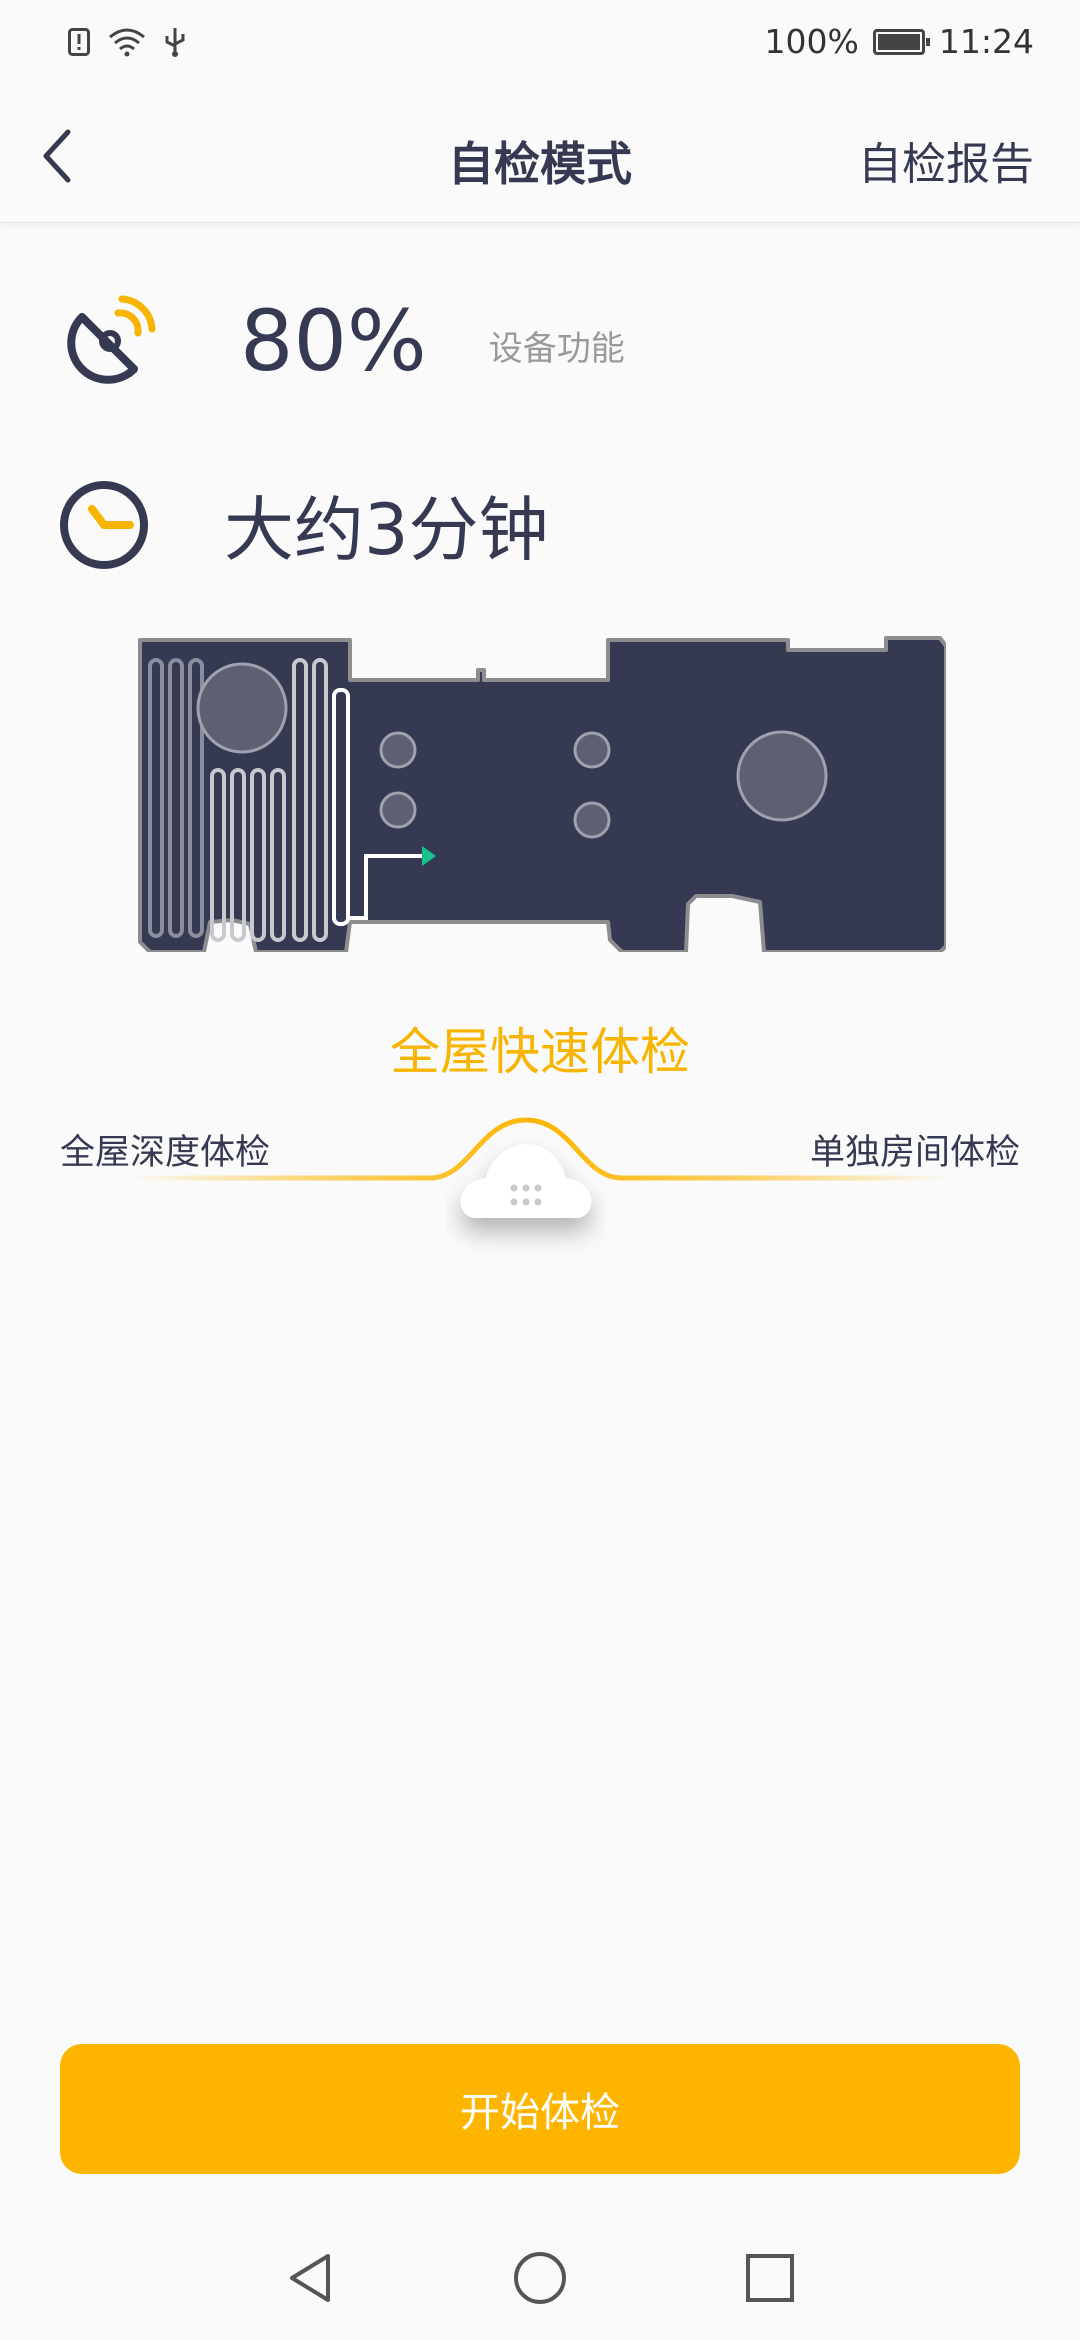  I want to click on recents-square-icon, so click(770, 2278).